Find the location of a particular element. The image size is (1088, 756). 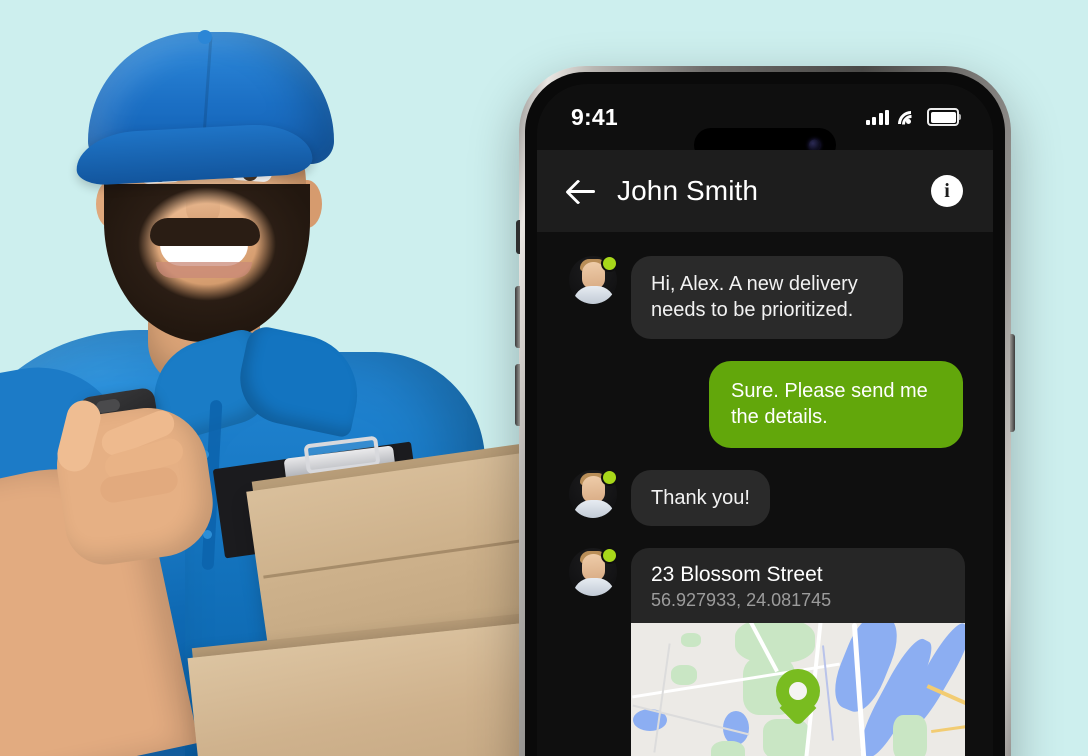

message-bubble: Sure. Please send me the details. is located at coordinates (836, 404).